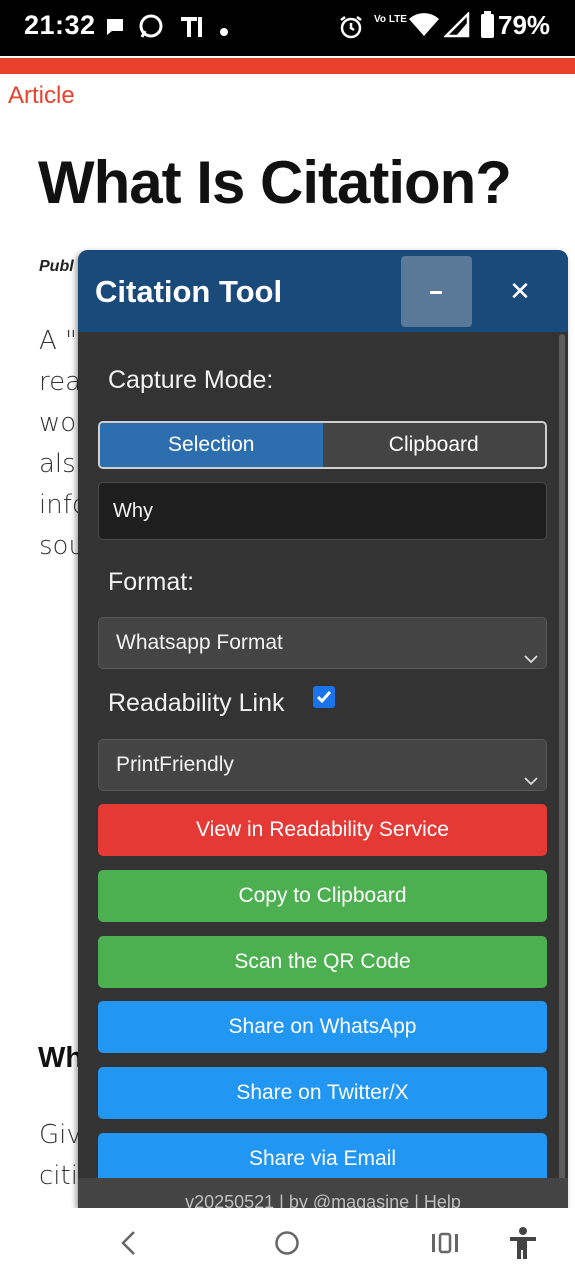  Describe the element at coordinates (287, 66) in the screenshot. I see `site-accent-bar` at that location.